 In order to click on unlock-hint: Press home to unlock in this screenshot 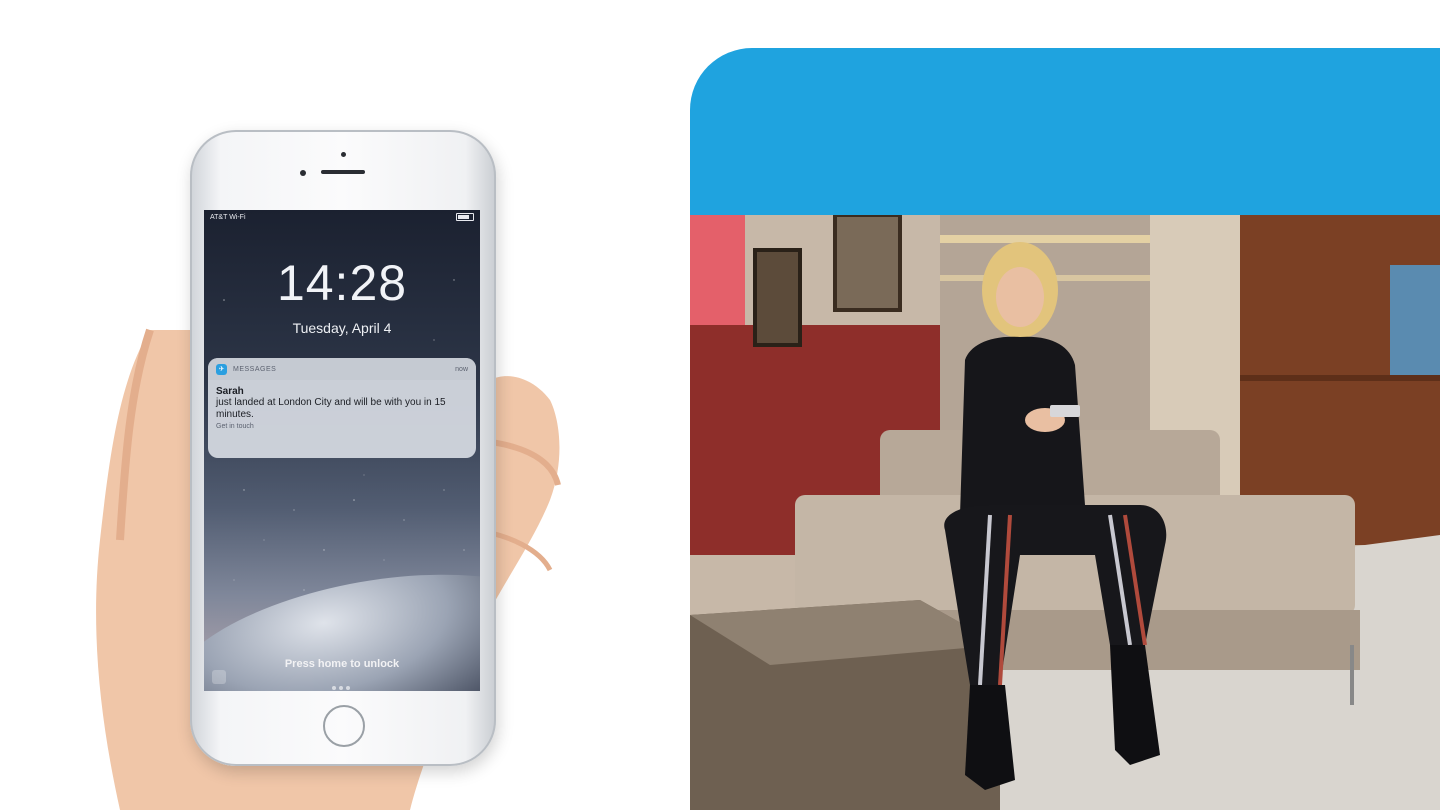, I will do `click(342, 664)`.